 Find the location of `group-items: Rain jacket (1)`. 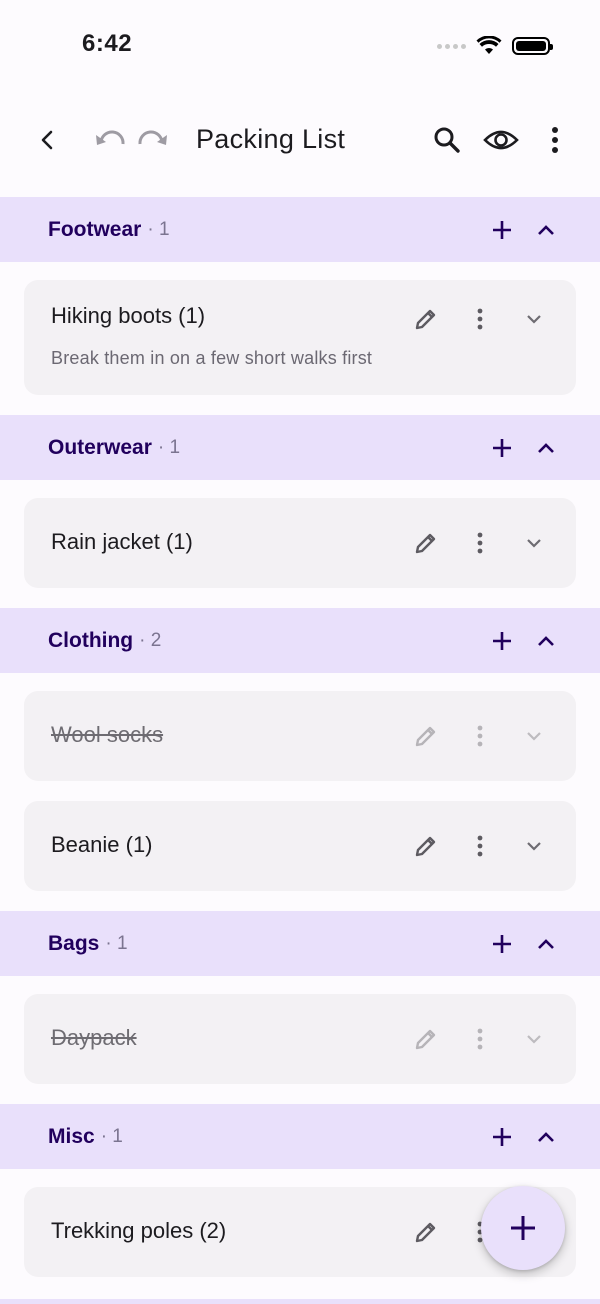

group-items: Rain jacket (1) is located at coordinates (300, 544).